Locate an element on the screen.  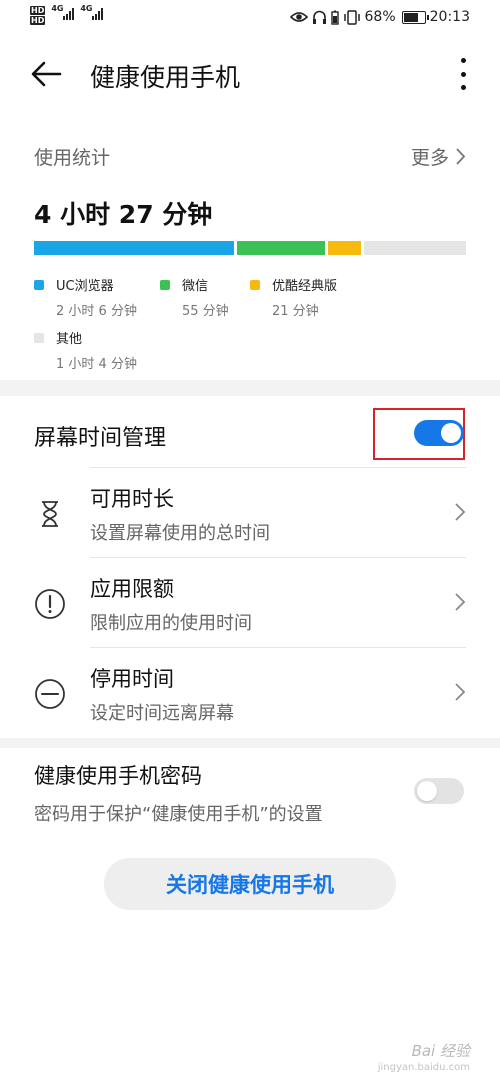
usage-title: 使用统计 is located at coordinates (72, 158).